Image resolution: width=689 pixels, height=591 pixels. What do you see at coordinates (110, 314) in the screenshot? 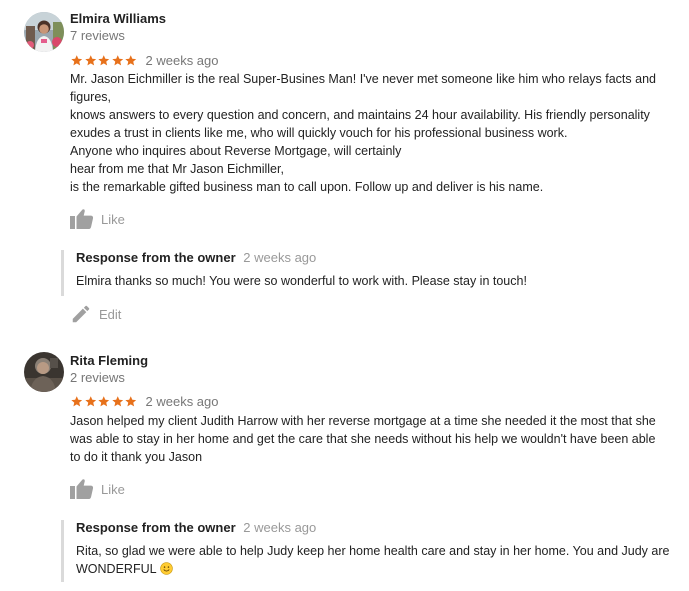
I see `edit-label: Edit` at bounding box center [110, 314].